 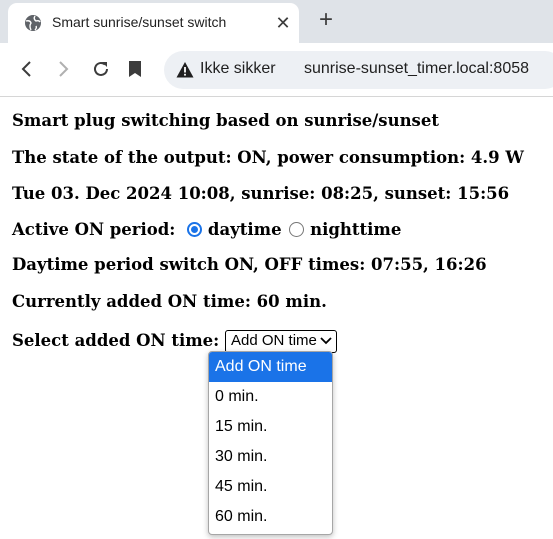 I want to click on daytime-radio, so click(x=195, y=229).